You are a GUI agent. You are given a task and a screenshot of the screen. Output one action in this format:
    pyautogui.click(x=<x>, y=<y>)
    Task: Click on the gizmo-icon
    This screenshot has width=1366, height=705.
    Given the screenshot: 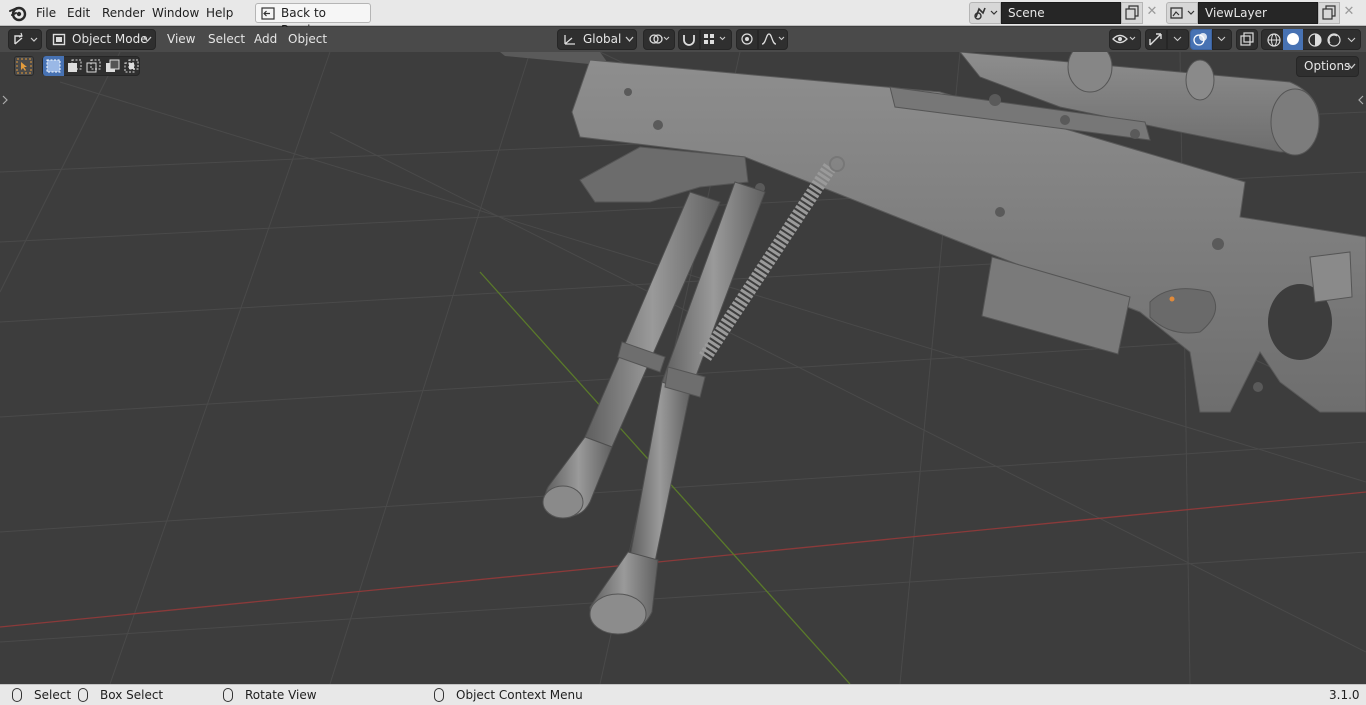 What is the action you would take?
    pyautogui.click(x=1155, y=39)
    